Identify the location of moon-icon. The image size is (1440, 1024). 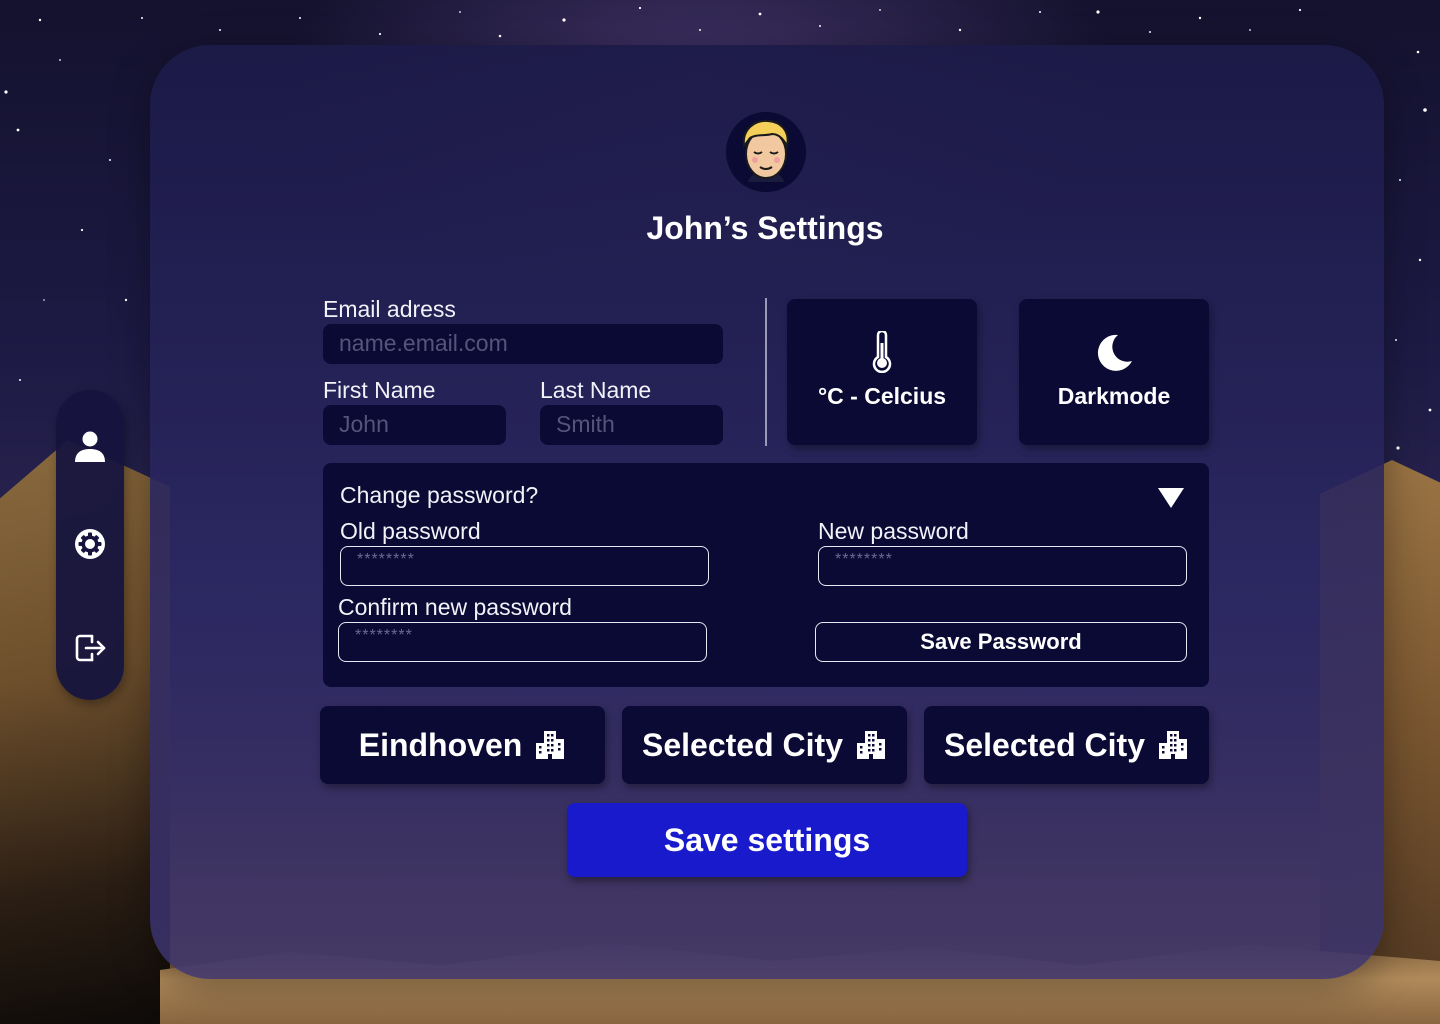
(1114, 352).